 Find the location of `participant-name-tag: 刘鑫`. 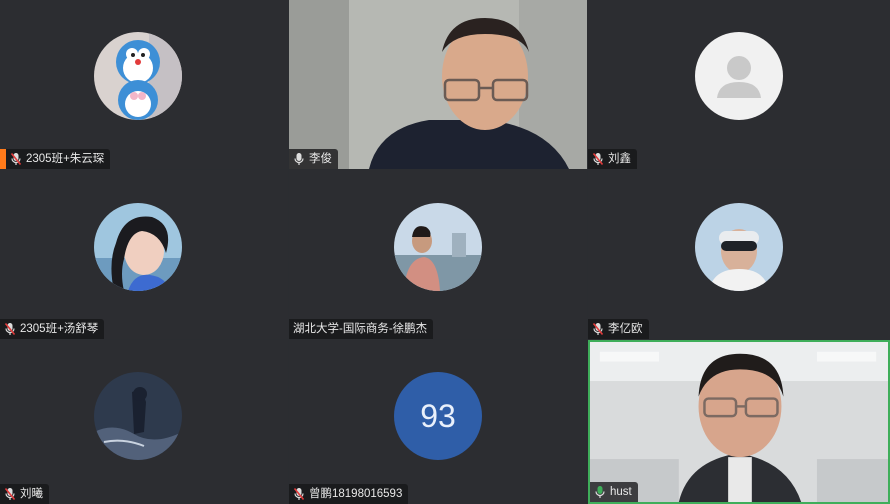

participant-name-tag: 刘鑫 is located at coordinates (612, 159).